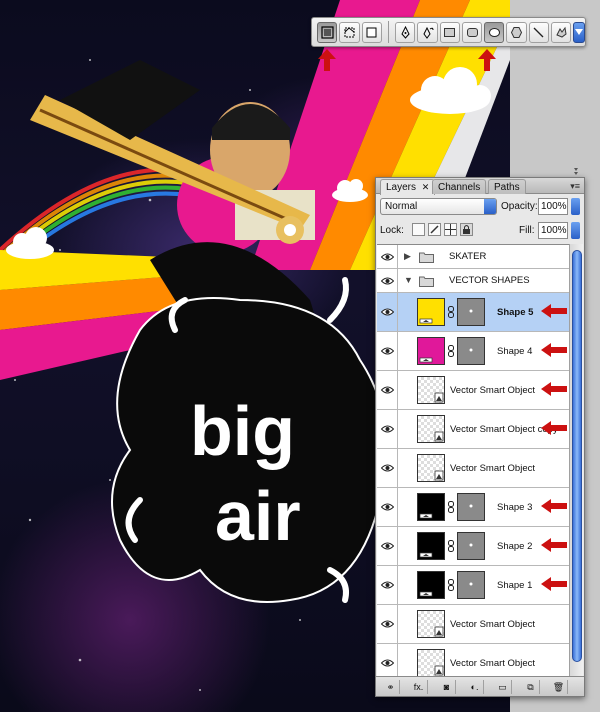  I want to click on collapse-panel-icon, so click(572, 171).